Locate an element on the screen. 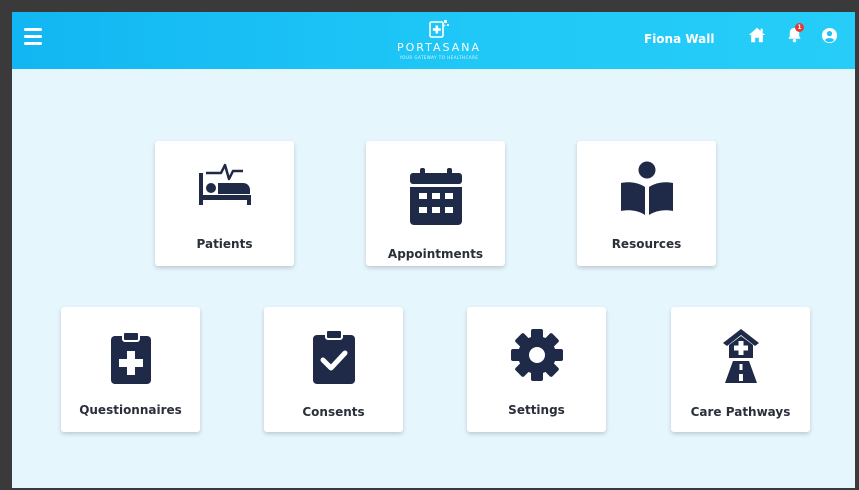  questionnaires-tile: Questionnaires is located at coordinates (130, 369).